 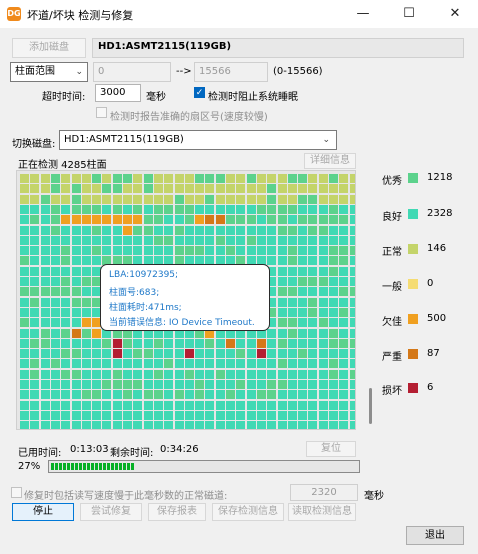 What do you see at coordinates (199, 92) in the screenshot?
I see `block-sleep-checkbox: ✓` at bounding box center [199, 92].